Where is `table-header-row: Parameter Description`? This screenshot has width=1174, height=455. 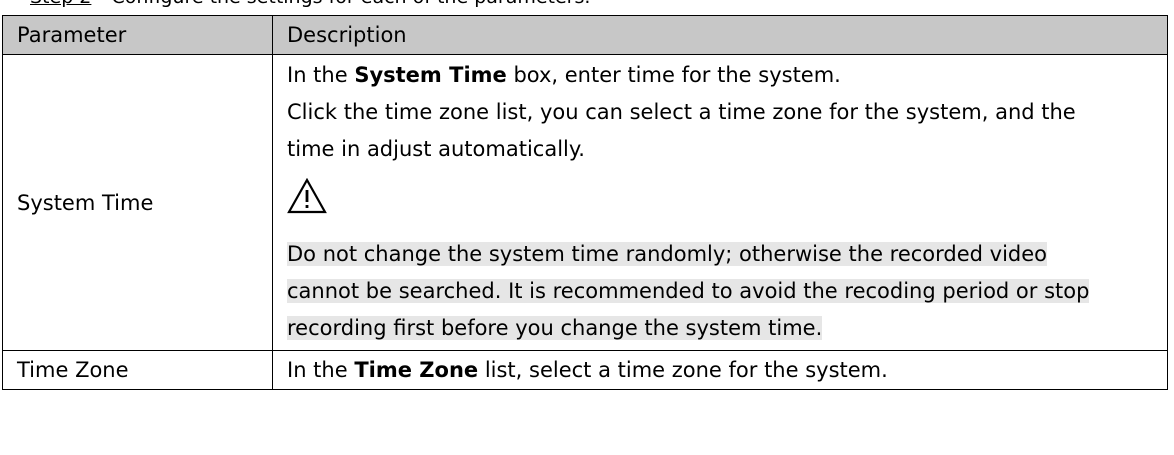 table-header-row: Parameter Description is located at coordinates (585, 35).